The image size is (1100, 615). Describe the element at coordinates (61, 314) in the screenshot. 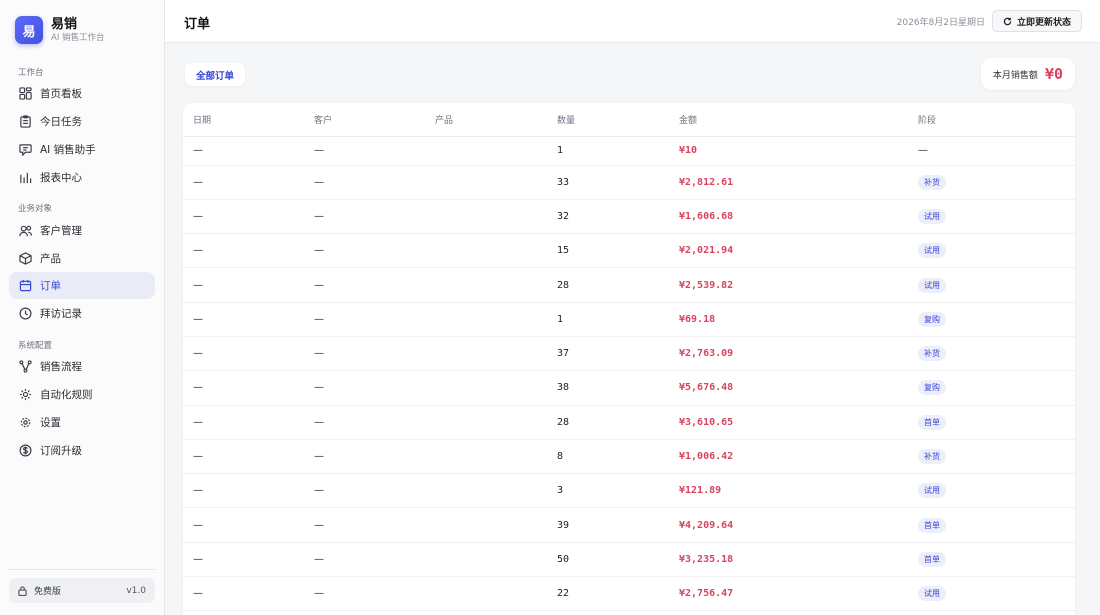

I see `sidebar-item-label: 拜访记录` at that location.